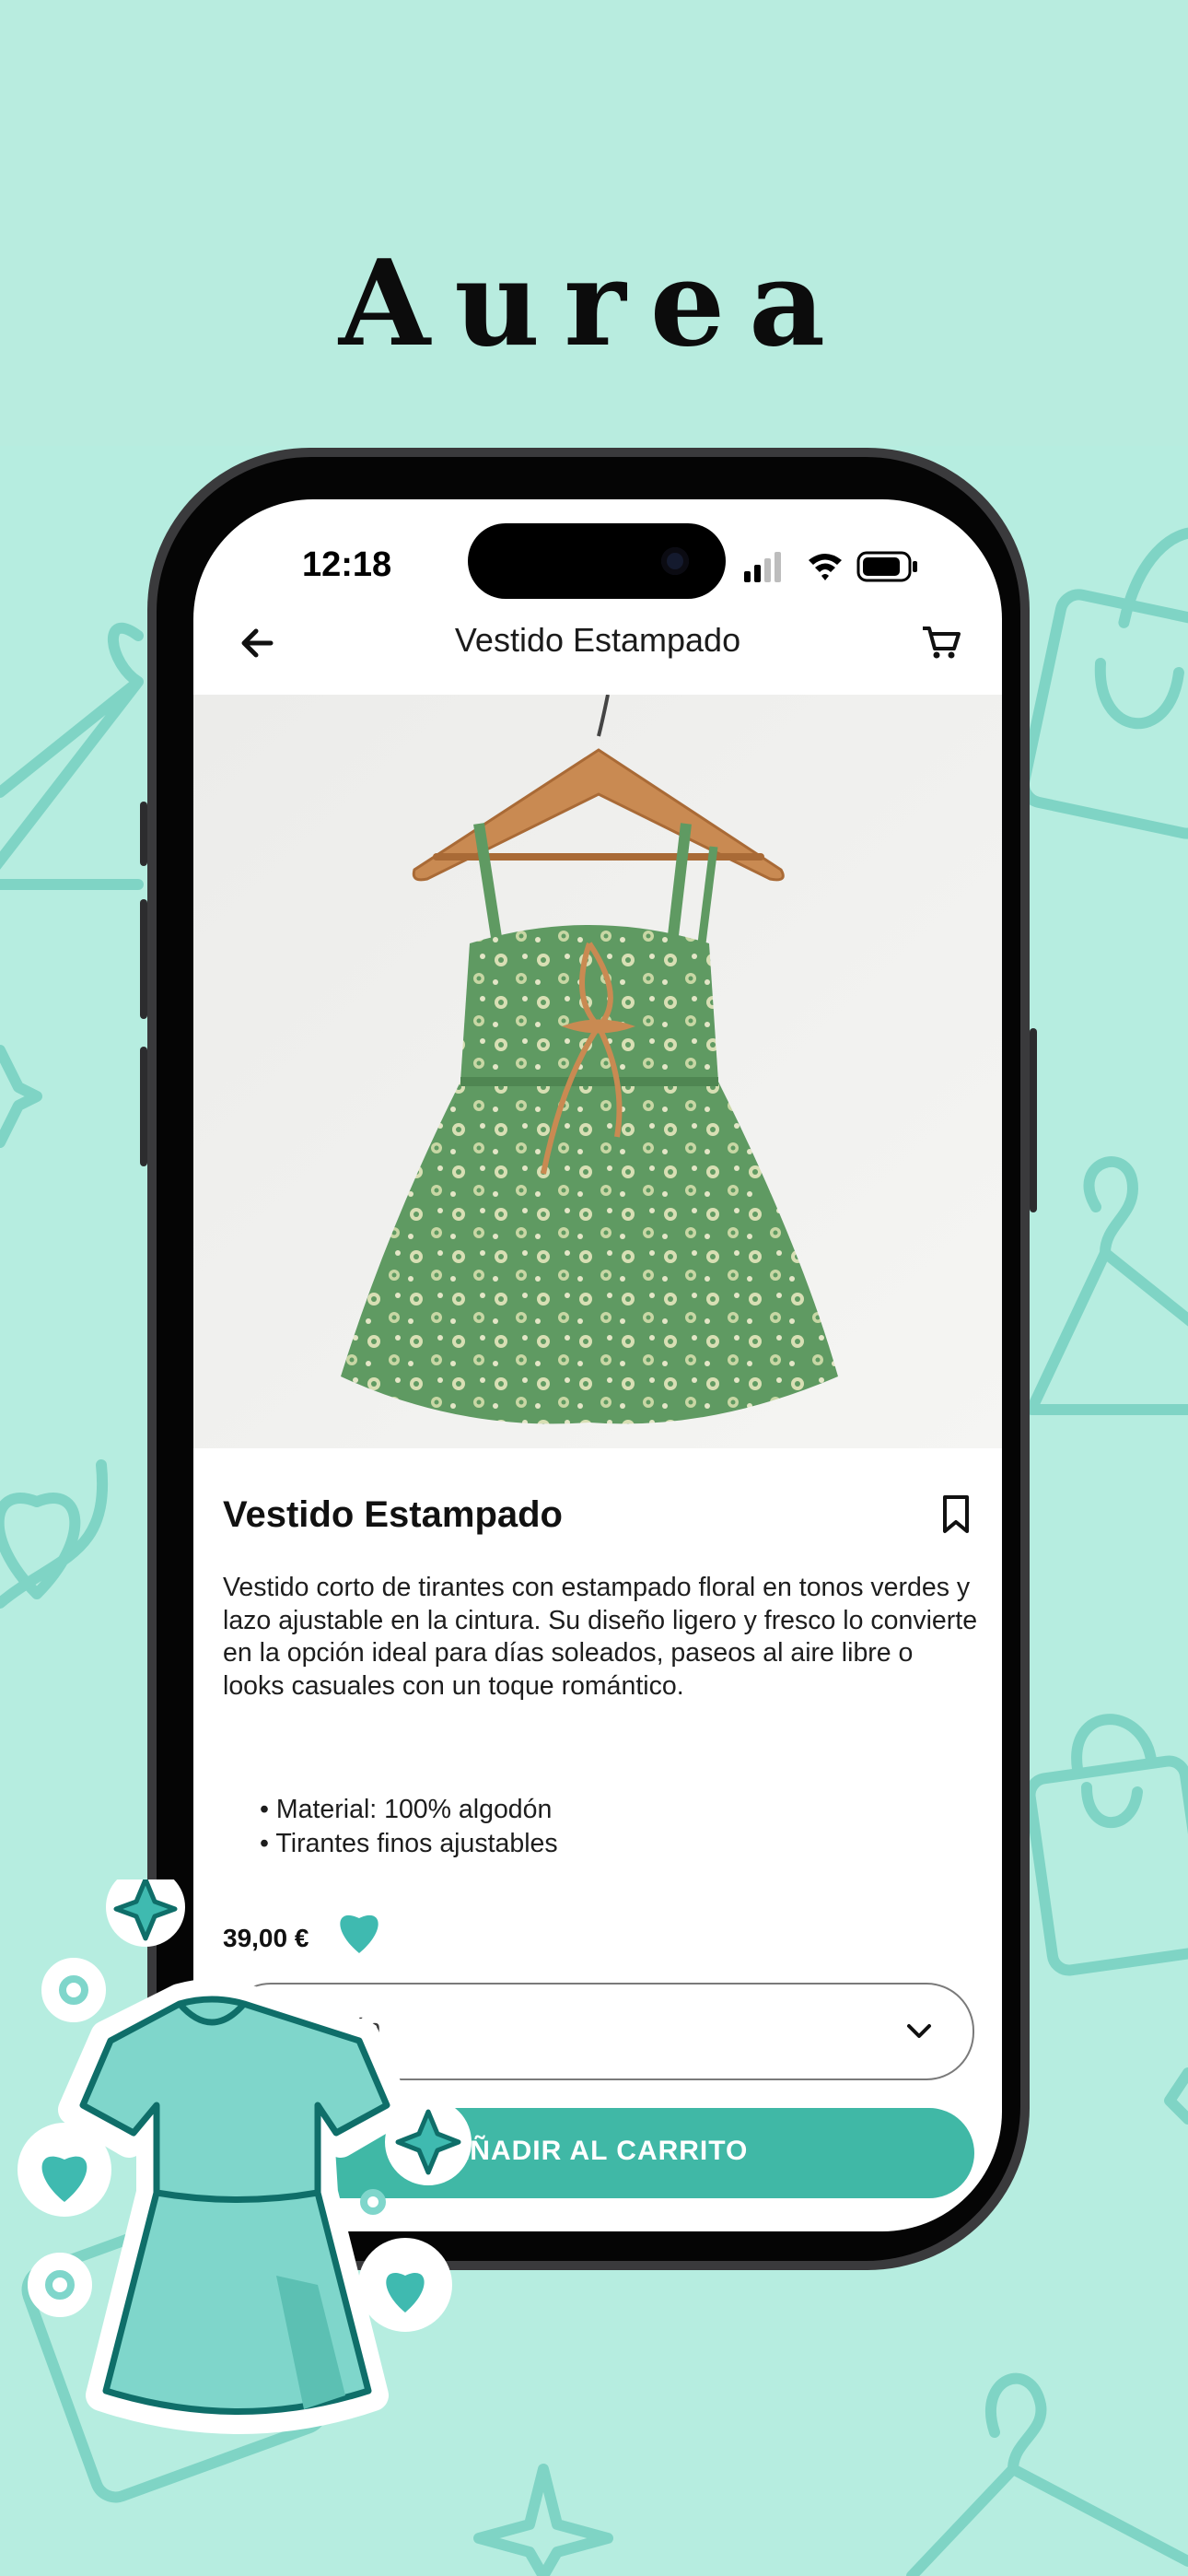 The height and width of the screenshot is (2576, 1188). Describe the element at coordinates (675, 561) in the screenshot. I see `camera-icon` at that location.